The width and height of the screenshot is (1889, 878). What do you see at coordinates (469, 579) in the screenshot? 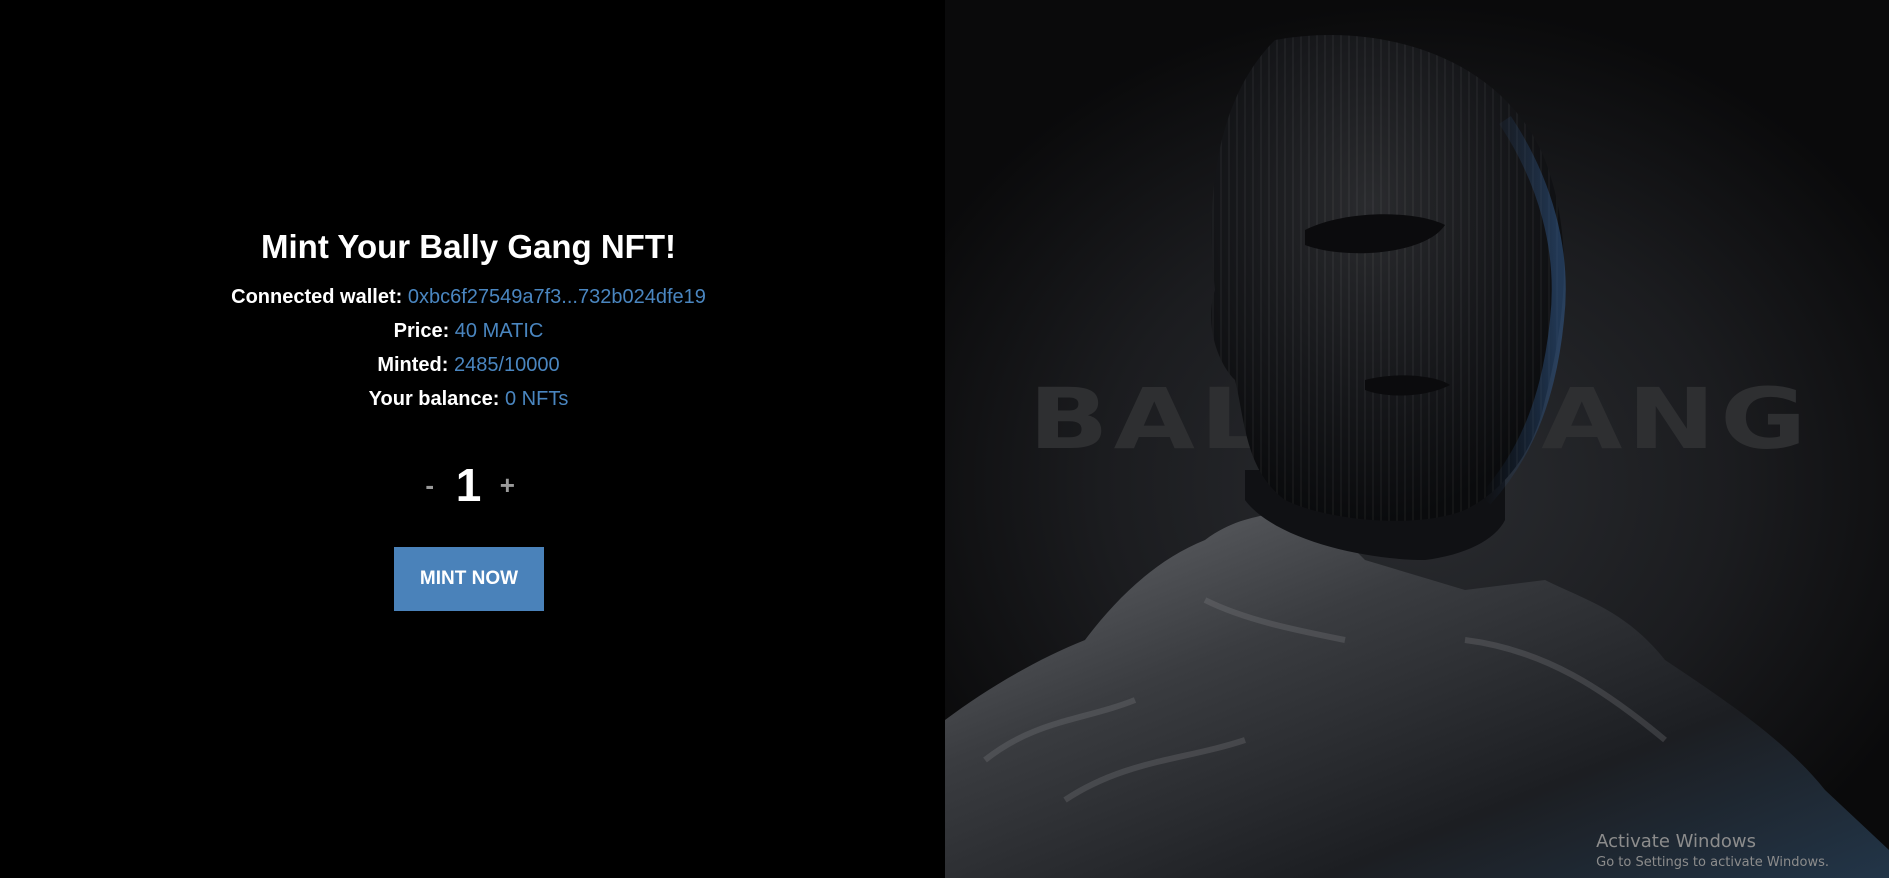
I see `mint-now-button: MINT NOW` at bounding box center [469, 579].